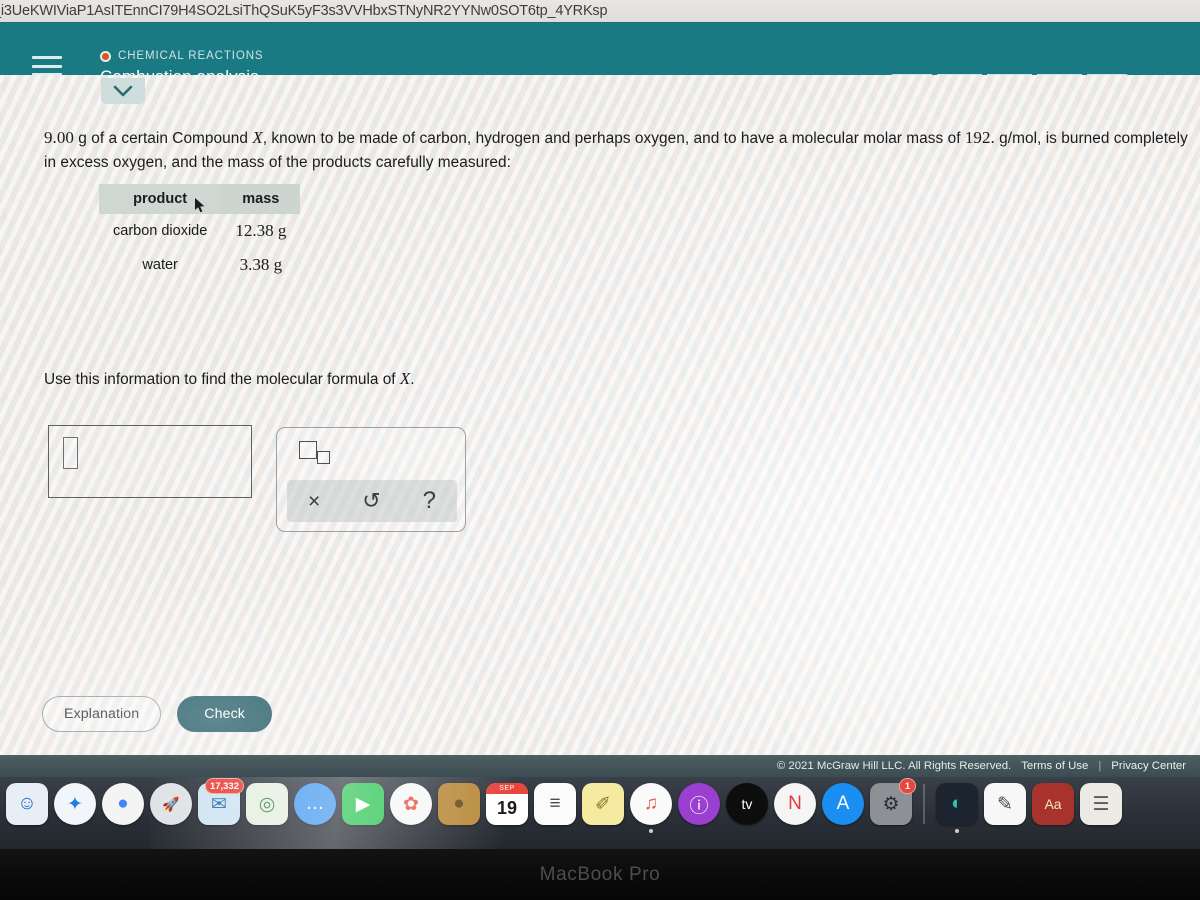 The image size is (1200, 900). I want to click on dock-item-mail: ✉ 17,332, so click(221, 801).